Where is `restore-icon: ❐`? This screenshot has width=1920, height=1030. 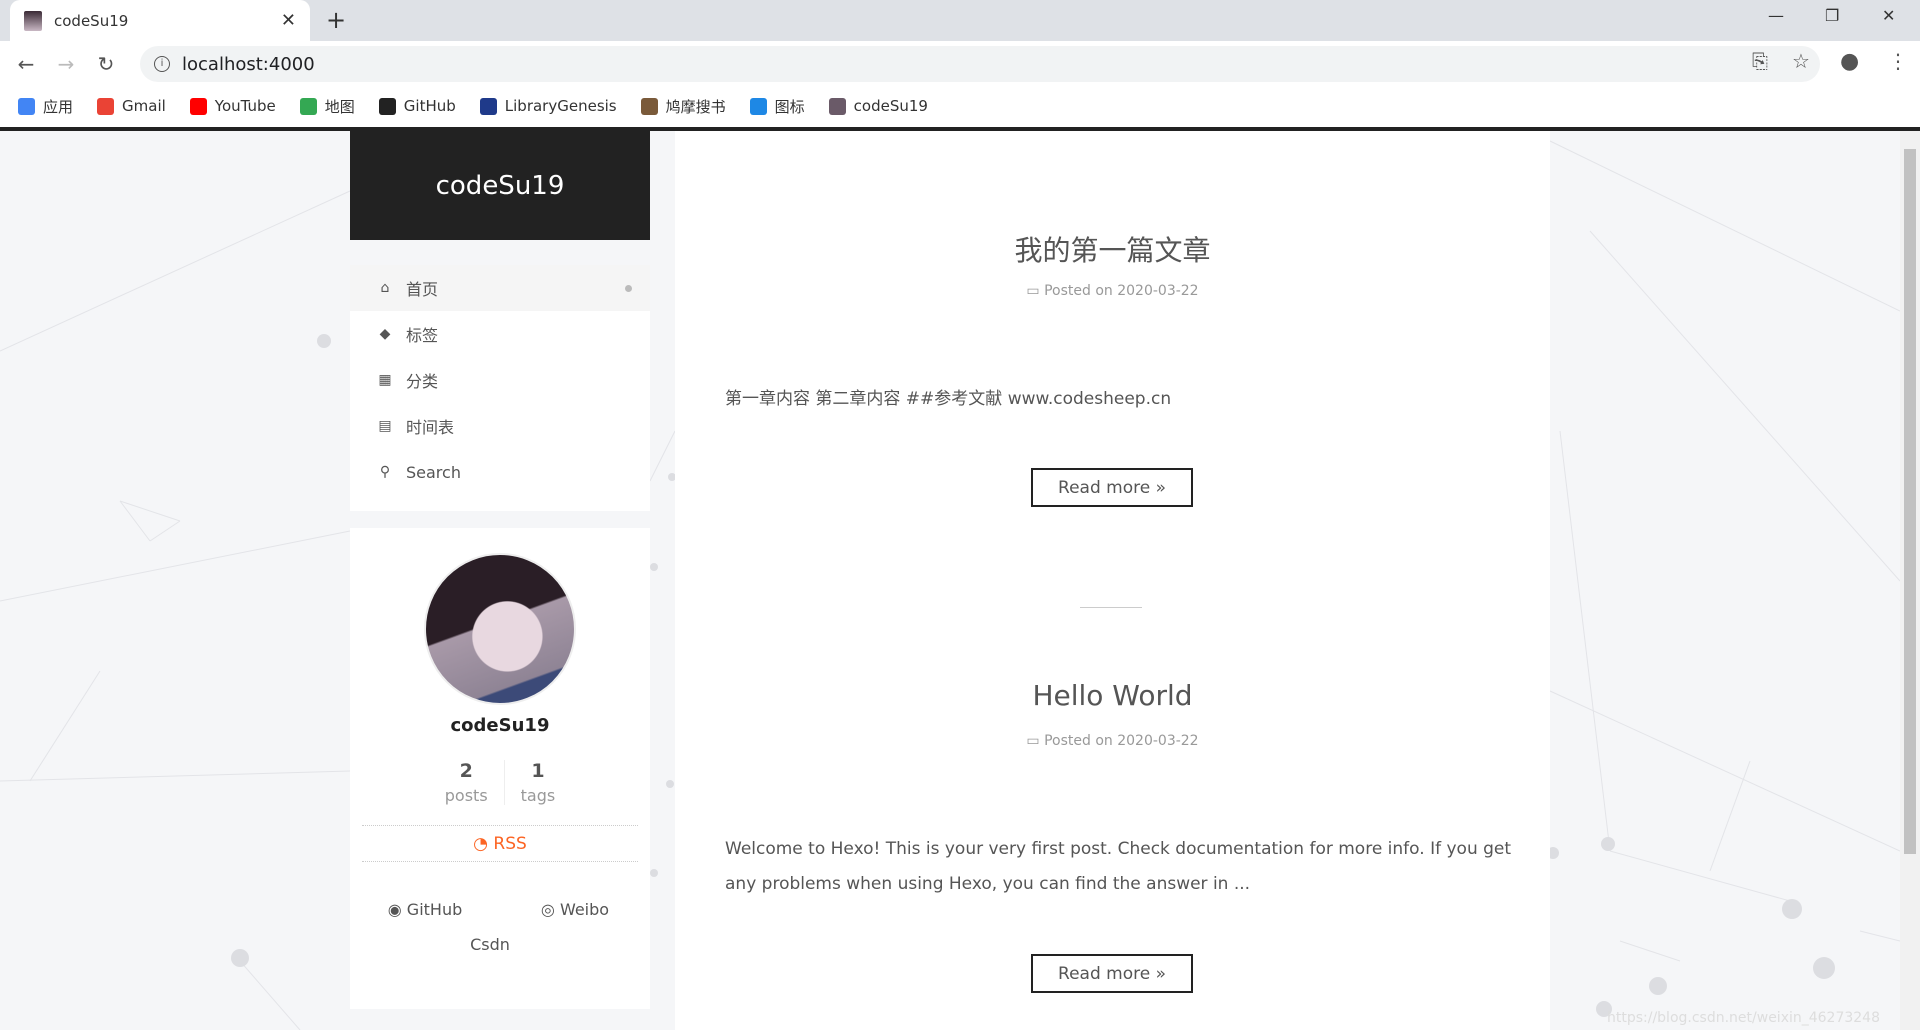 restore-icon: ❐ is located at coordinates (1832, 15).